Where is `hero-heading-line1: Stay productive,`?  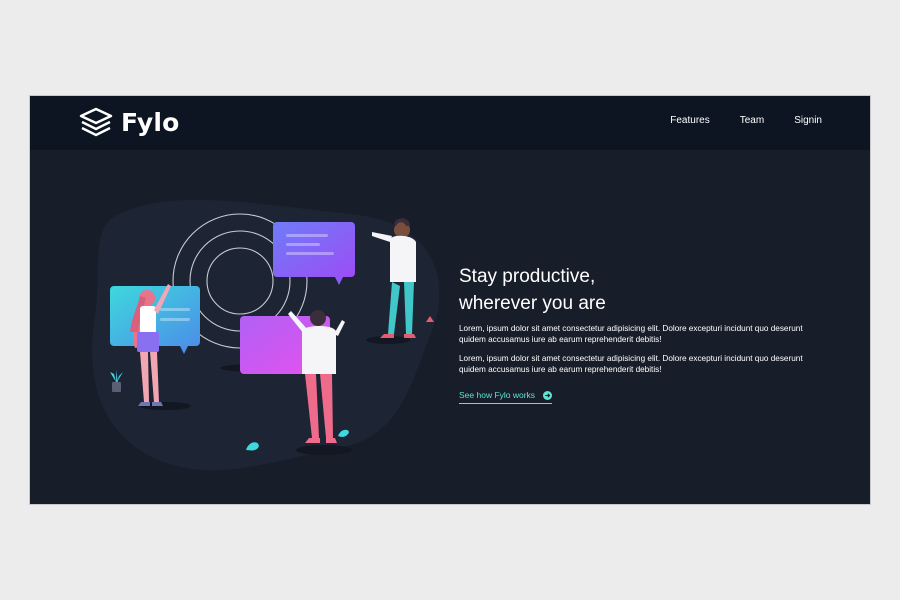 hero-heading-line1: Stay productive, is located at coordinates (527, 276).